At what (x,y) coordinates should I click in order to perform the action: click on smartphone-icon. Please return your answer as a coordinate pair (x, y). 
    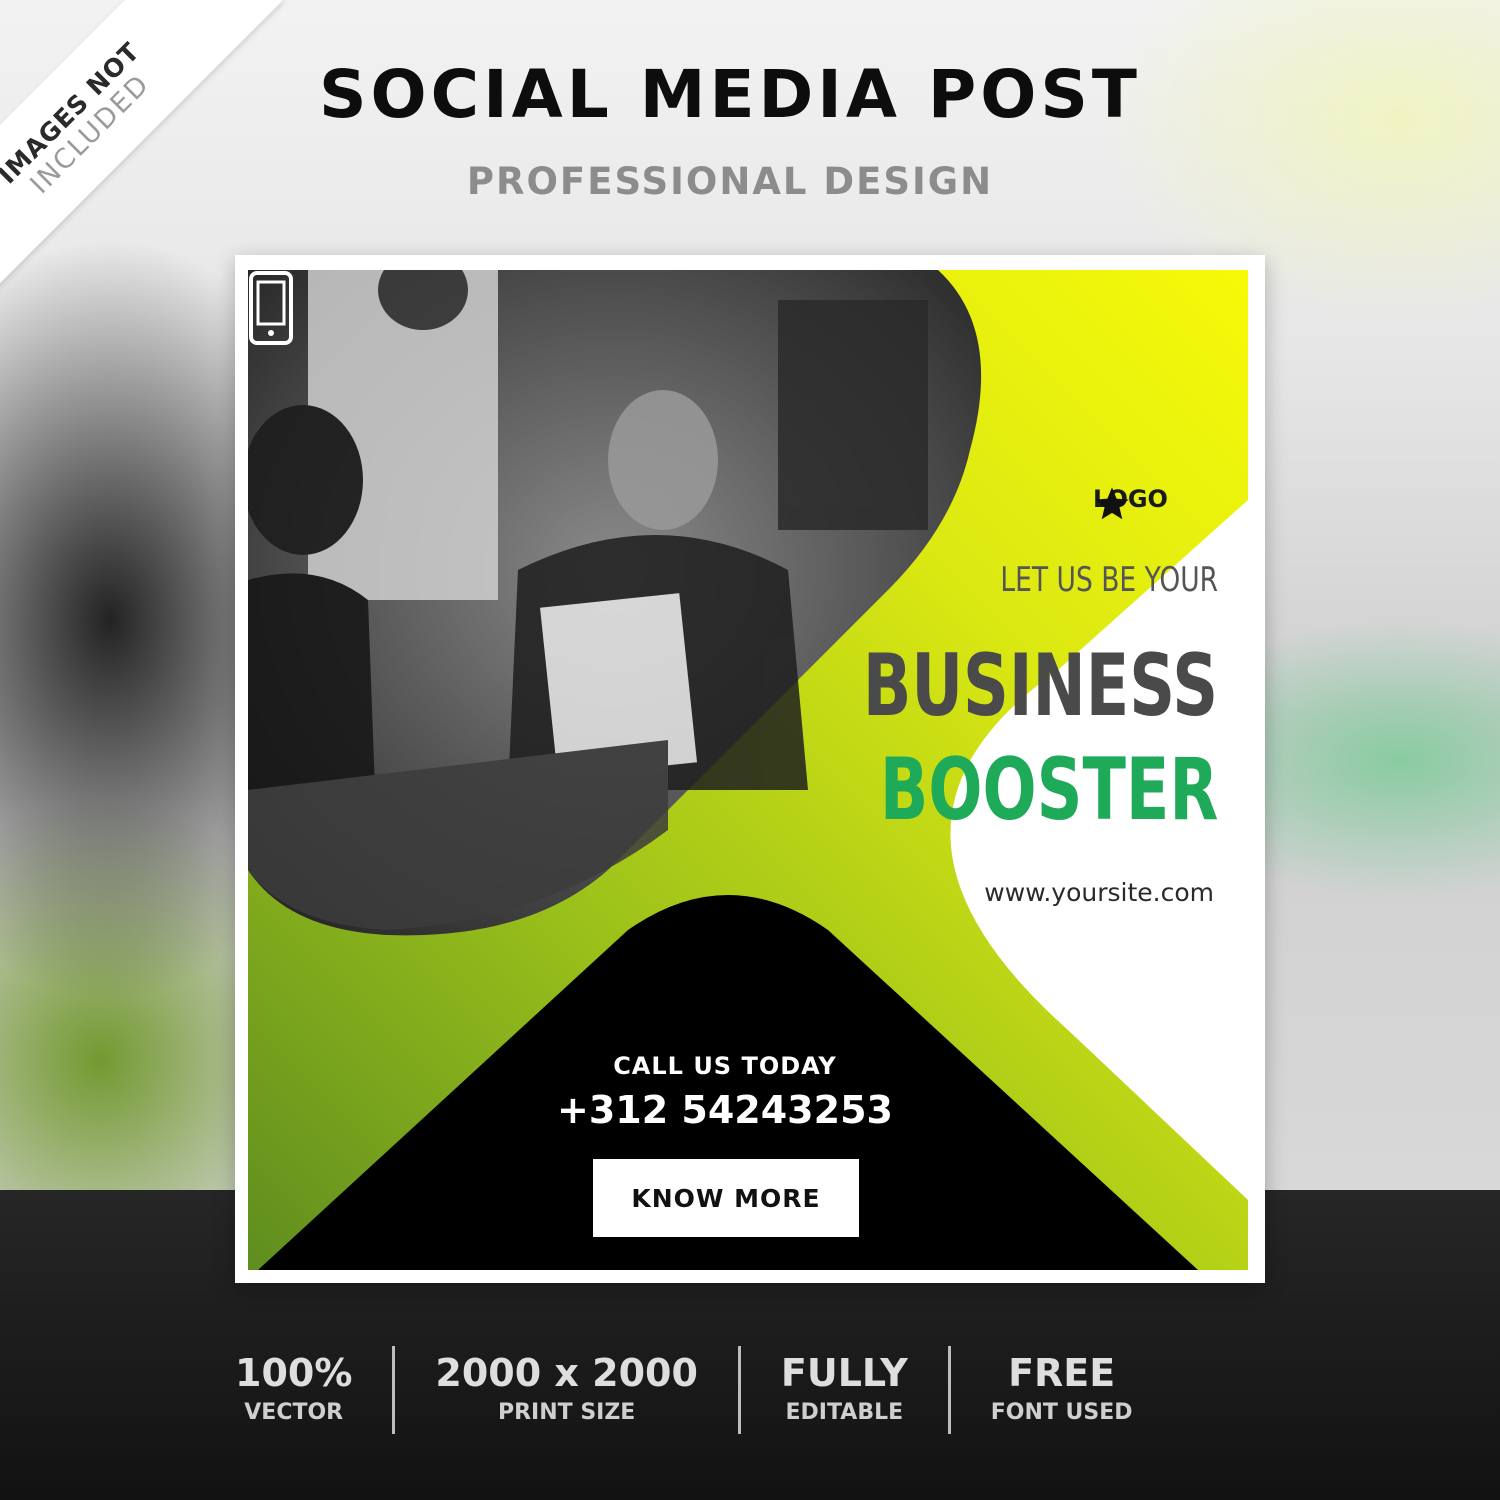
    Looking at the image, I should click on (271, 308).